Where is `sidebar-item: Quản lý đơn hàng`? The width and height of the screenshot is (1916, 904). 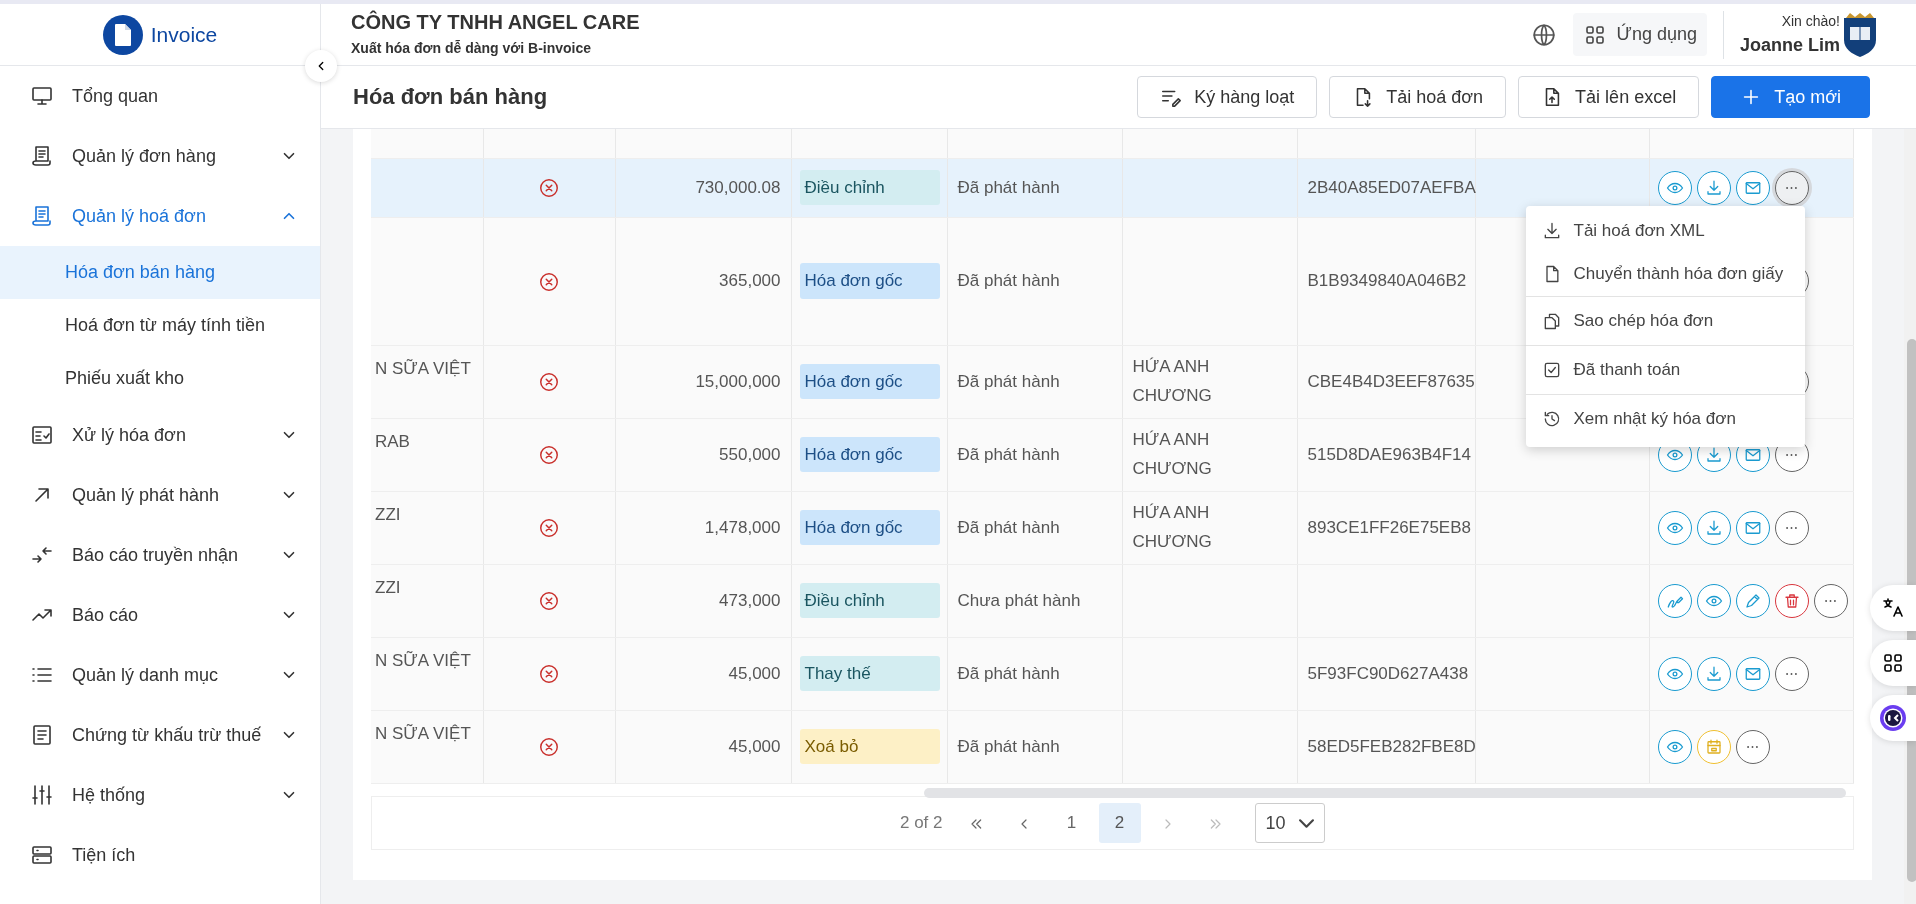 sidebar-item: Quản lý đơn hàng is located at coordinates (160, 156).